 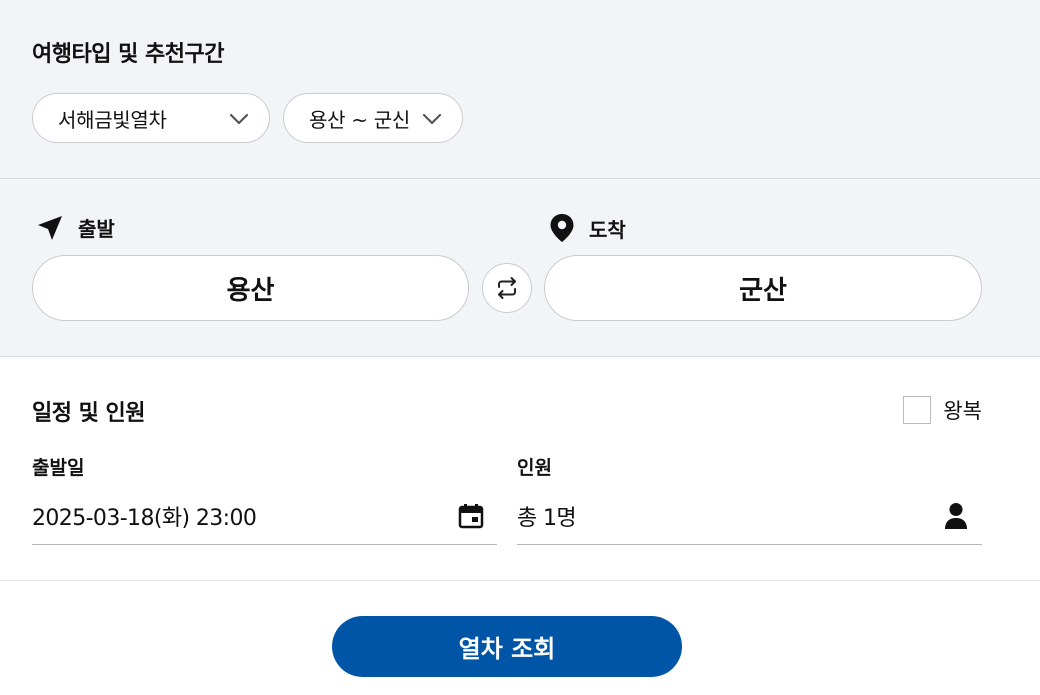 What do you see at coordinates (547, 518) in the screenshot?
I see `passenger-value: 총 1명` at bounding box center [547, 518].